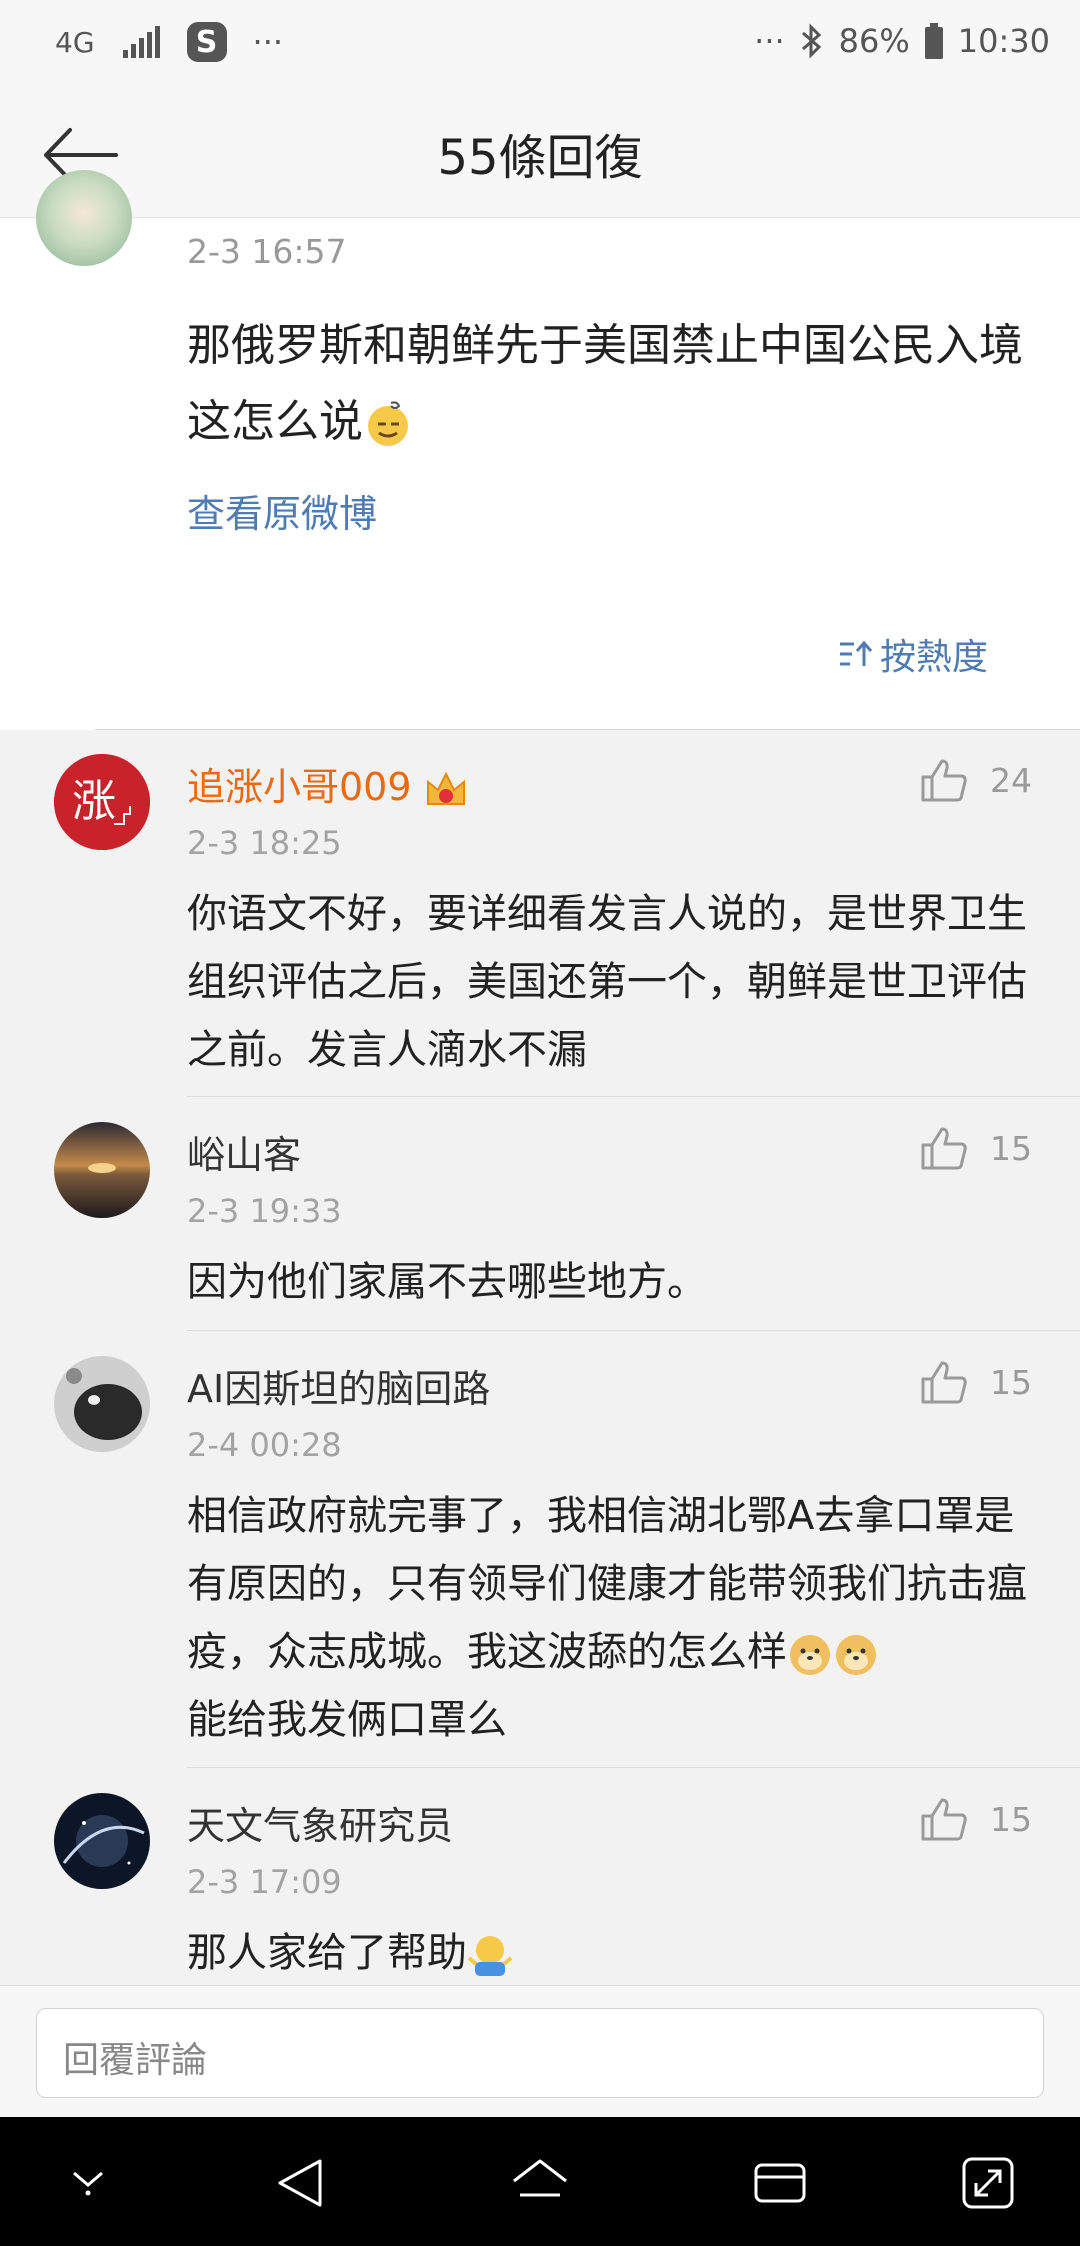  I want to click on comment-author: 天文气象研究员, so click(320, 1822).